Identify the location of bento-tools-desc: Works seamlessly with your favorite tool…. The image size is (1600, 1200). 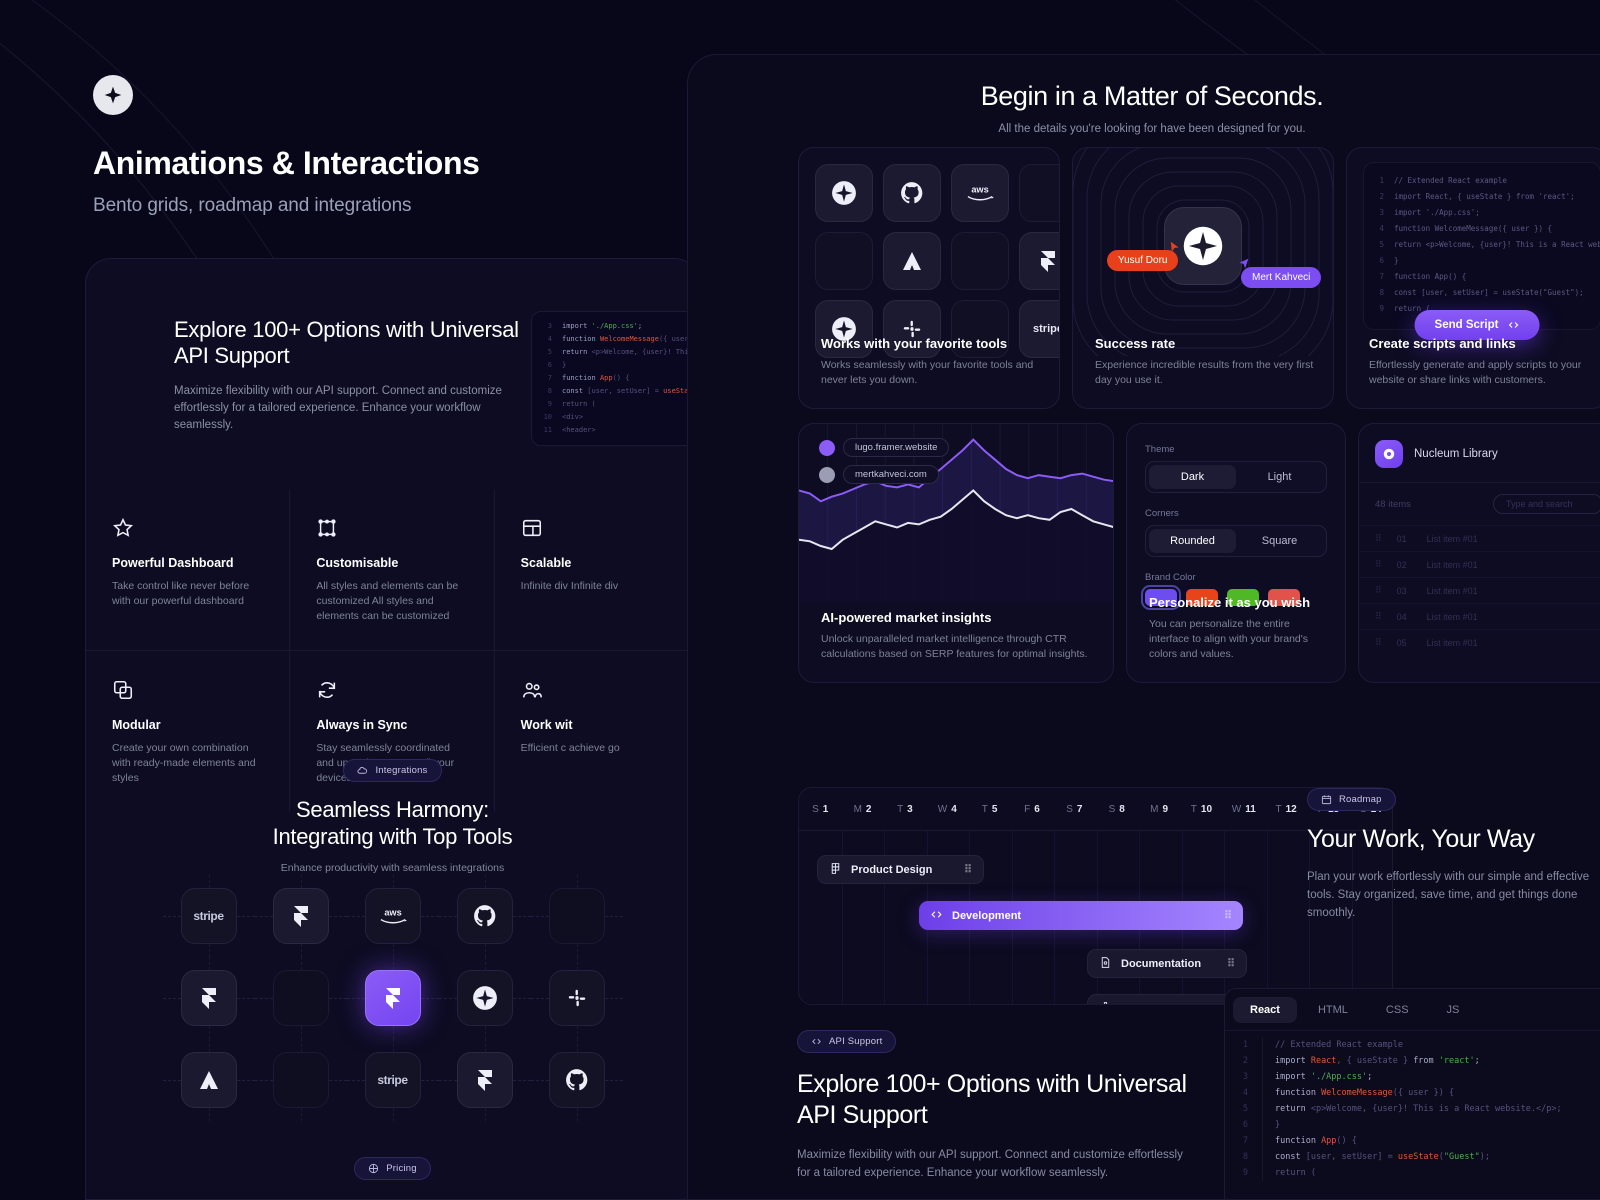
(927, 372).